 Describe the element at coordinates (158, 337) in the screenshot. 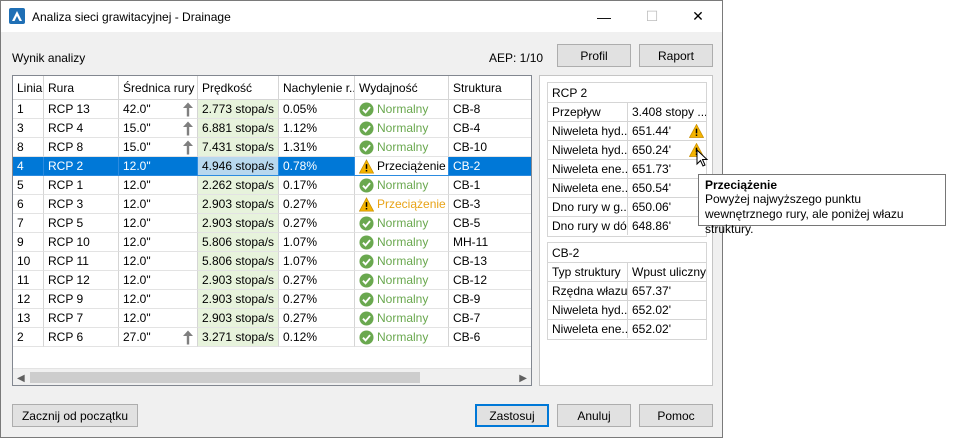

I see `cell-srednica: 27.0"` at that location.